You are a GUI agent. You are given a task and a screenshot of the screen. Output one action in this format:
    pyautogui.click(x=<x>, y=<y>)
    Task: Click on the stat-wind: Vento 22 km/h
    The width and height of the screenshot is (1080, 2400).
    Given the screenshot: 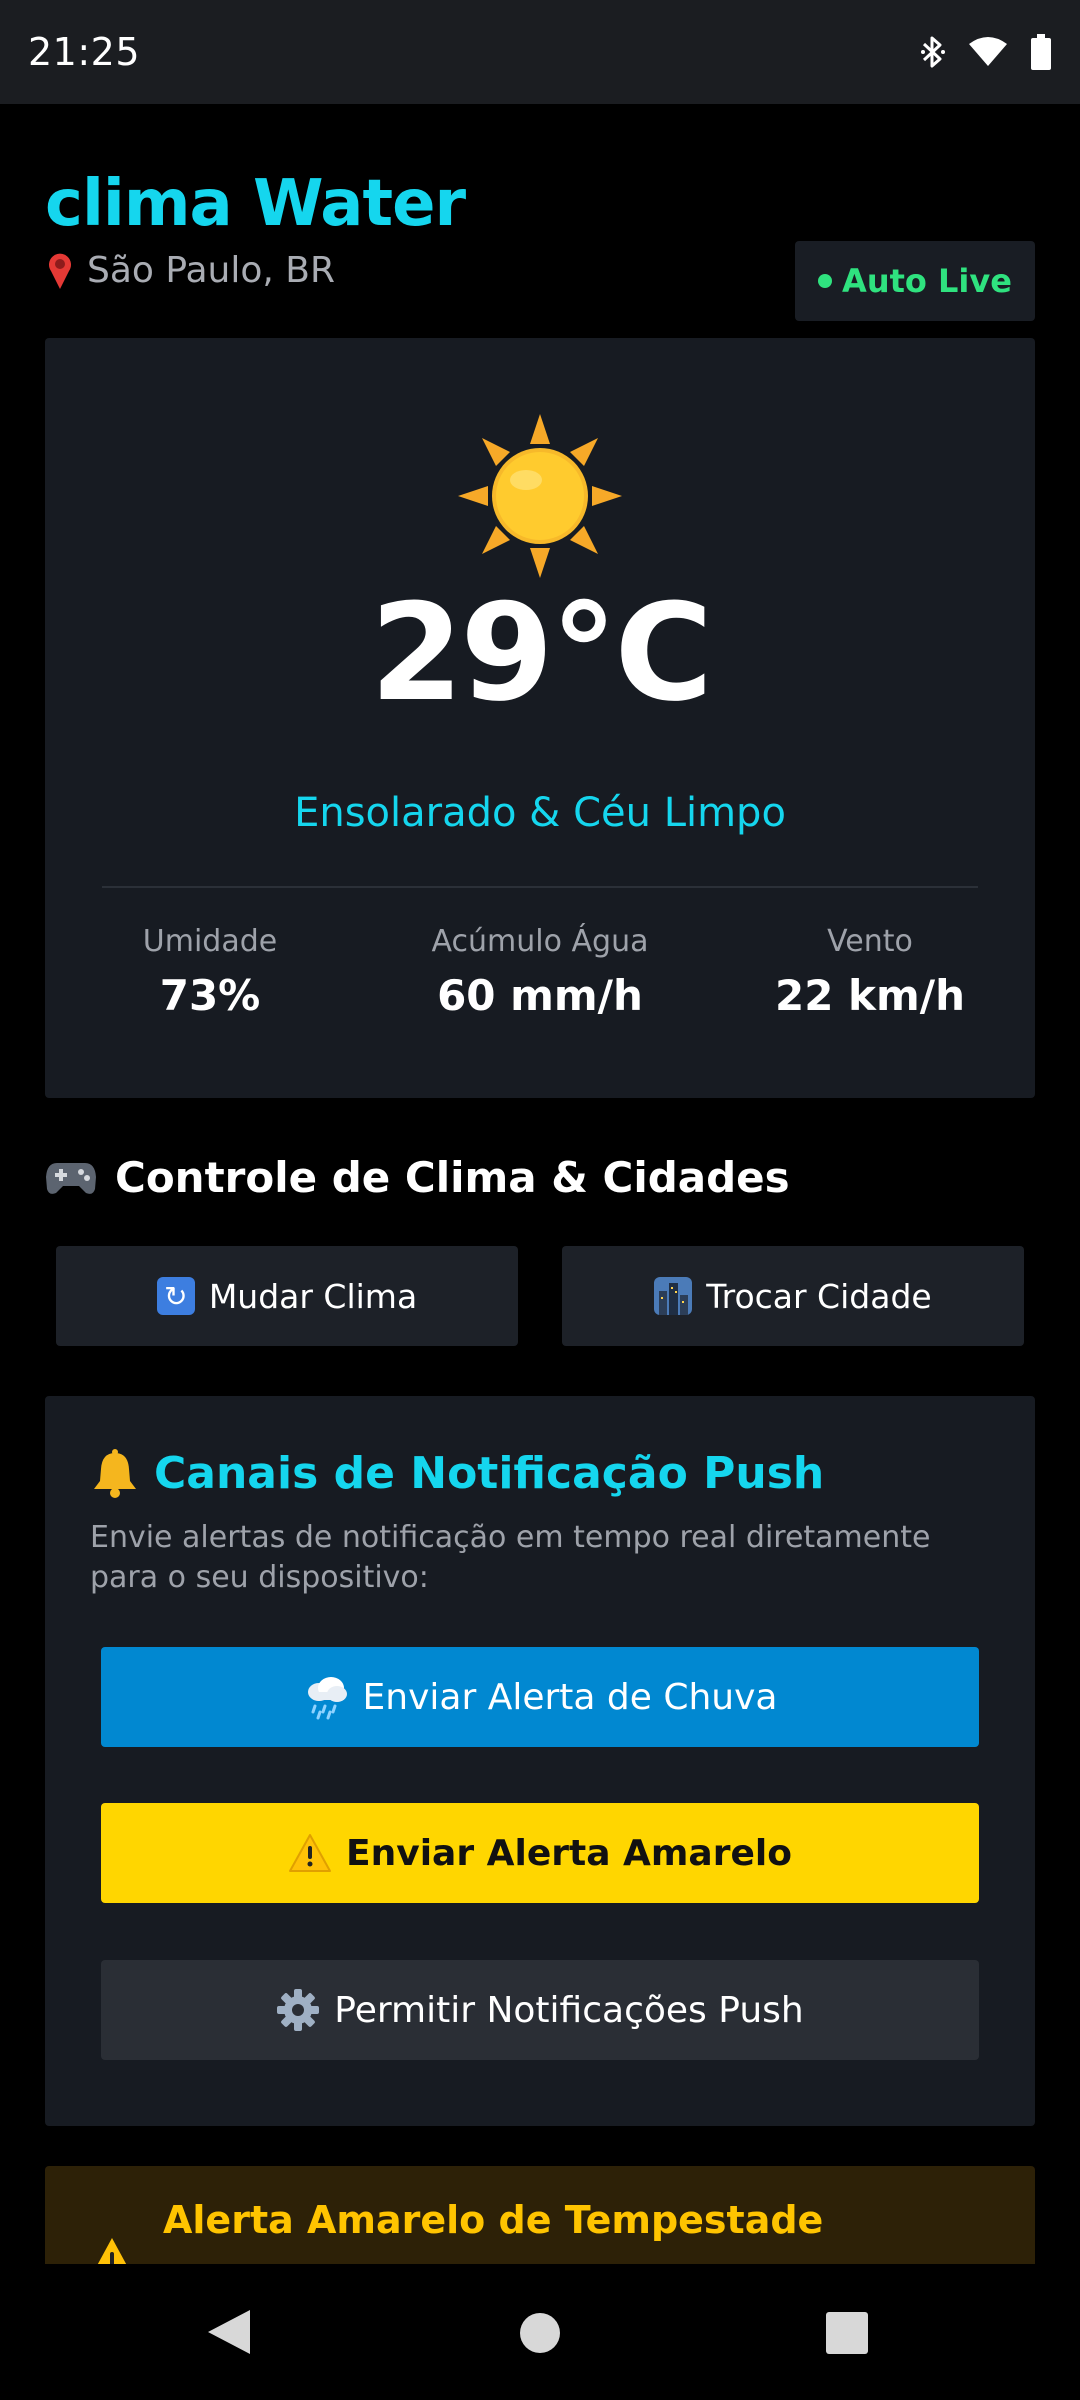 What is the action you would take?
    pyautogui.click(x=870, y=972)
    